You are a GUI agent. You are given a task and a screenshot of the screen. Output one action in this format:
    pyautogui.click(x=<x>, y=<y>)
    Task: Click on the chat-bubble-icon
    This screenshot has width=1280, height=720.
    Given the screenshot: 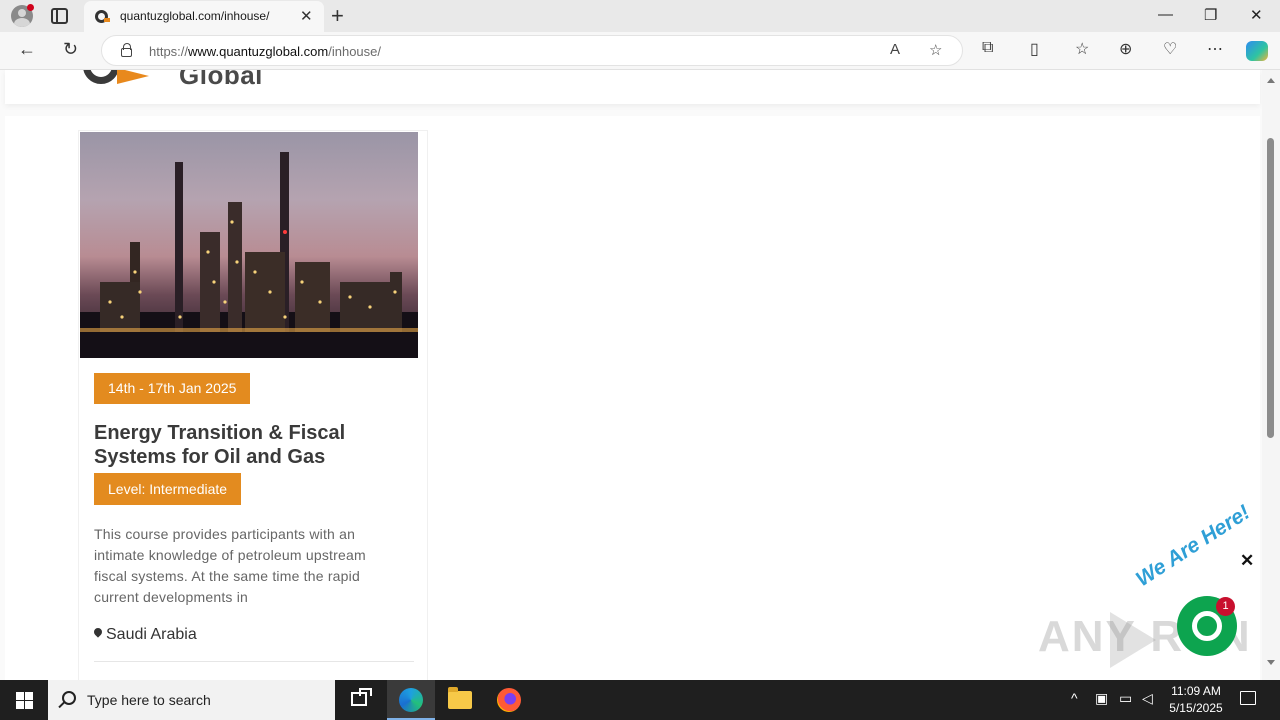 What is the action you would take?
    pyautogui.click(x=1207, y=626)
    